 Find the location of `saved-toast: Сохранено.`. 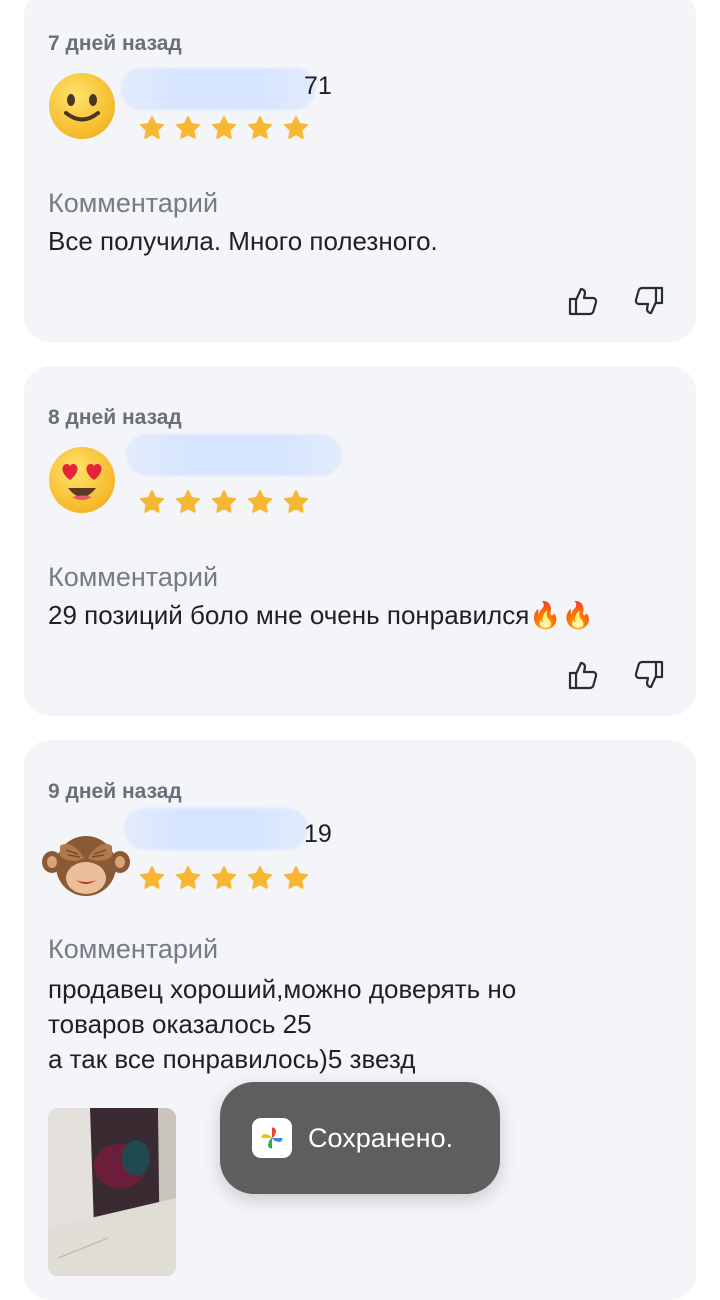

saved-toast: Сохранено. is located at coordinates (360, 1138).